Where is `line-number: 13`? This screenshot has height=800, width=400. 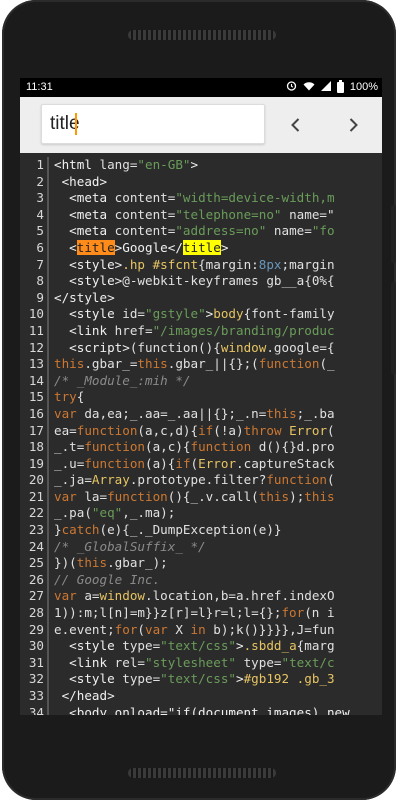 line-number: 13 is located at coordinates (36, 364).